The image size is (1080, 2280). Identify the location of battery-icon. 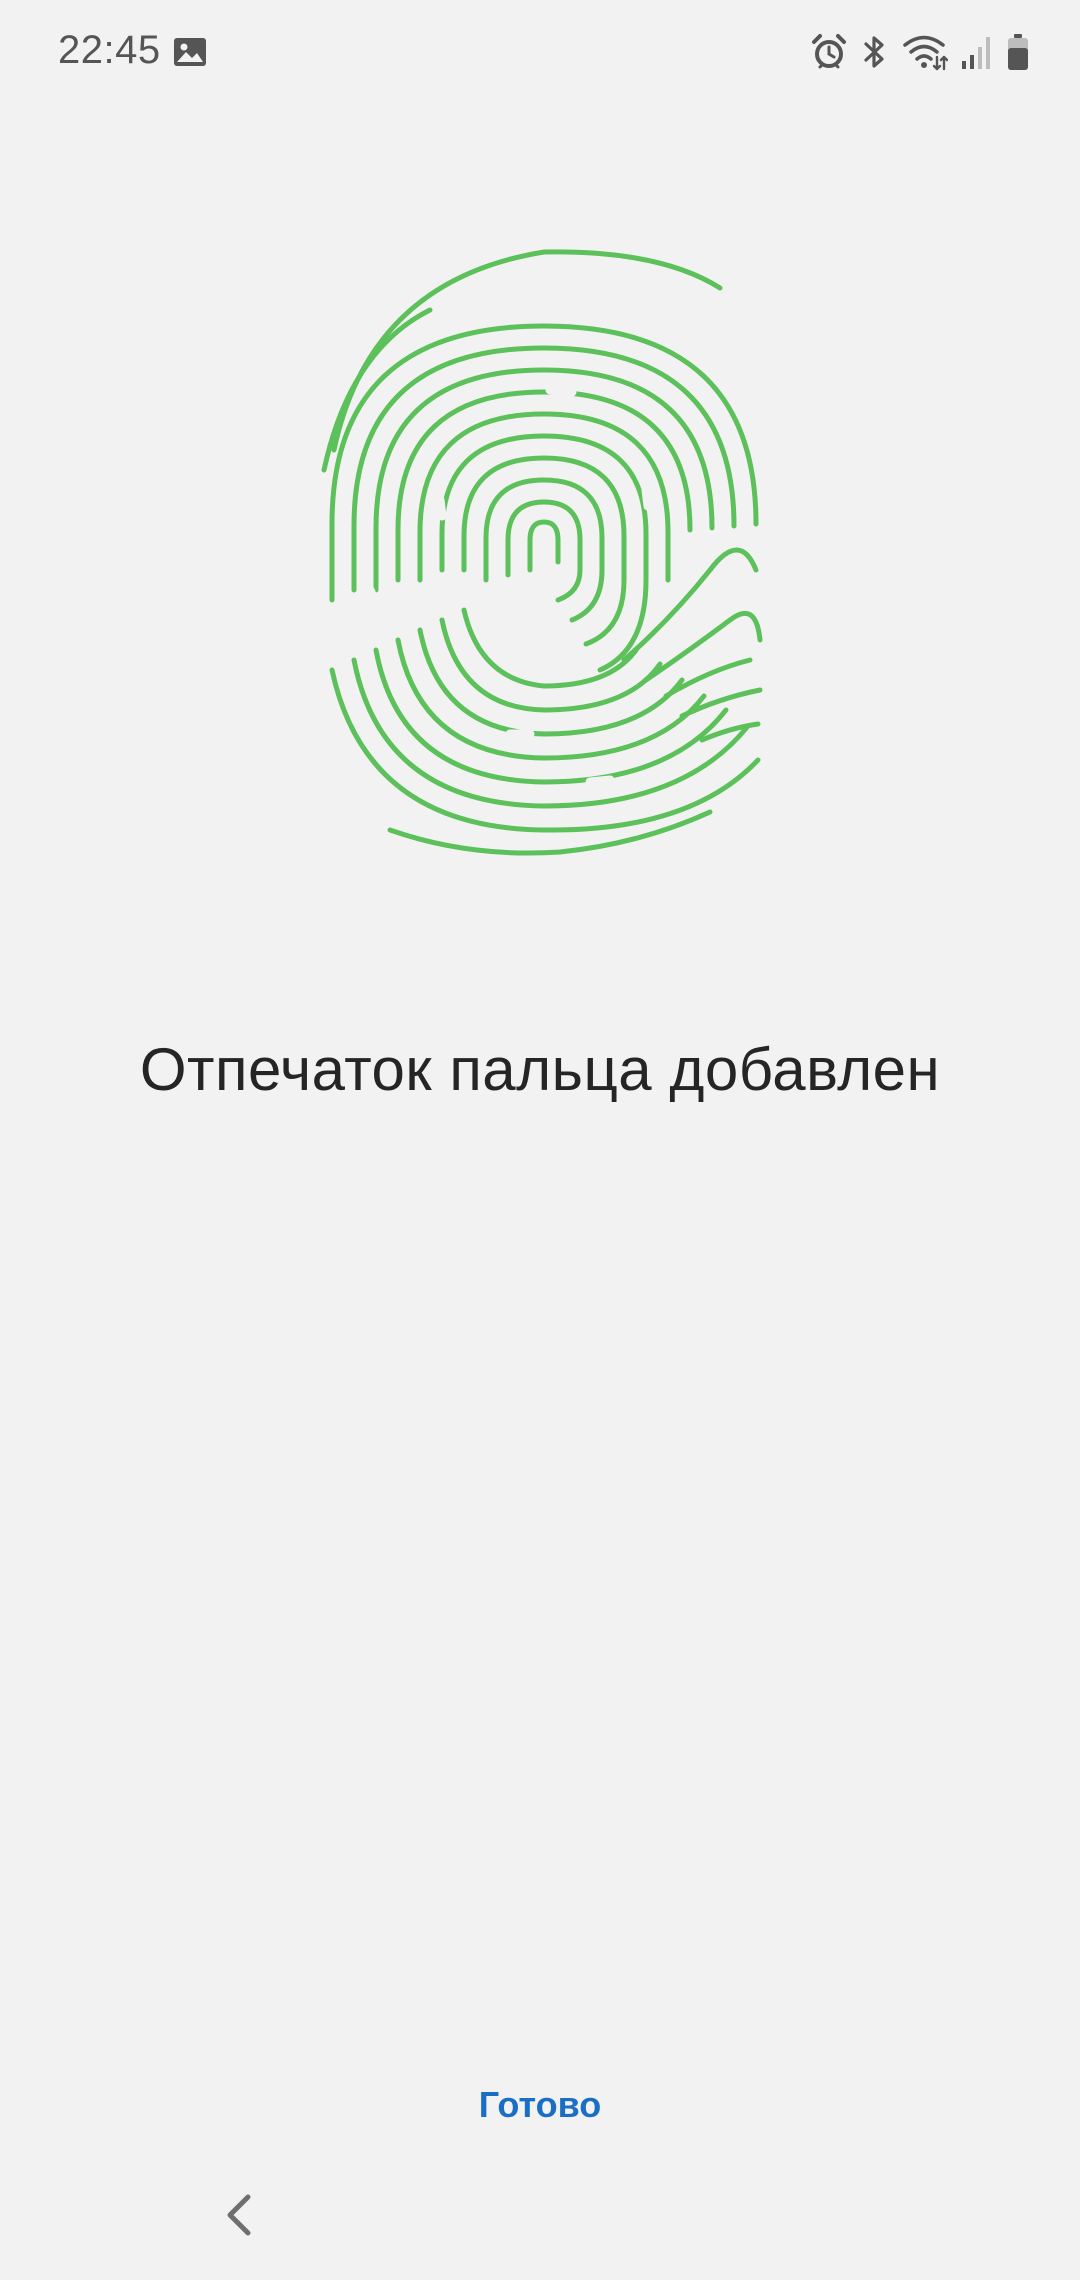
(1018, 52).